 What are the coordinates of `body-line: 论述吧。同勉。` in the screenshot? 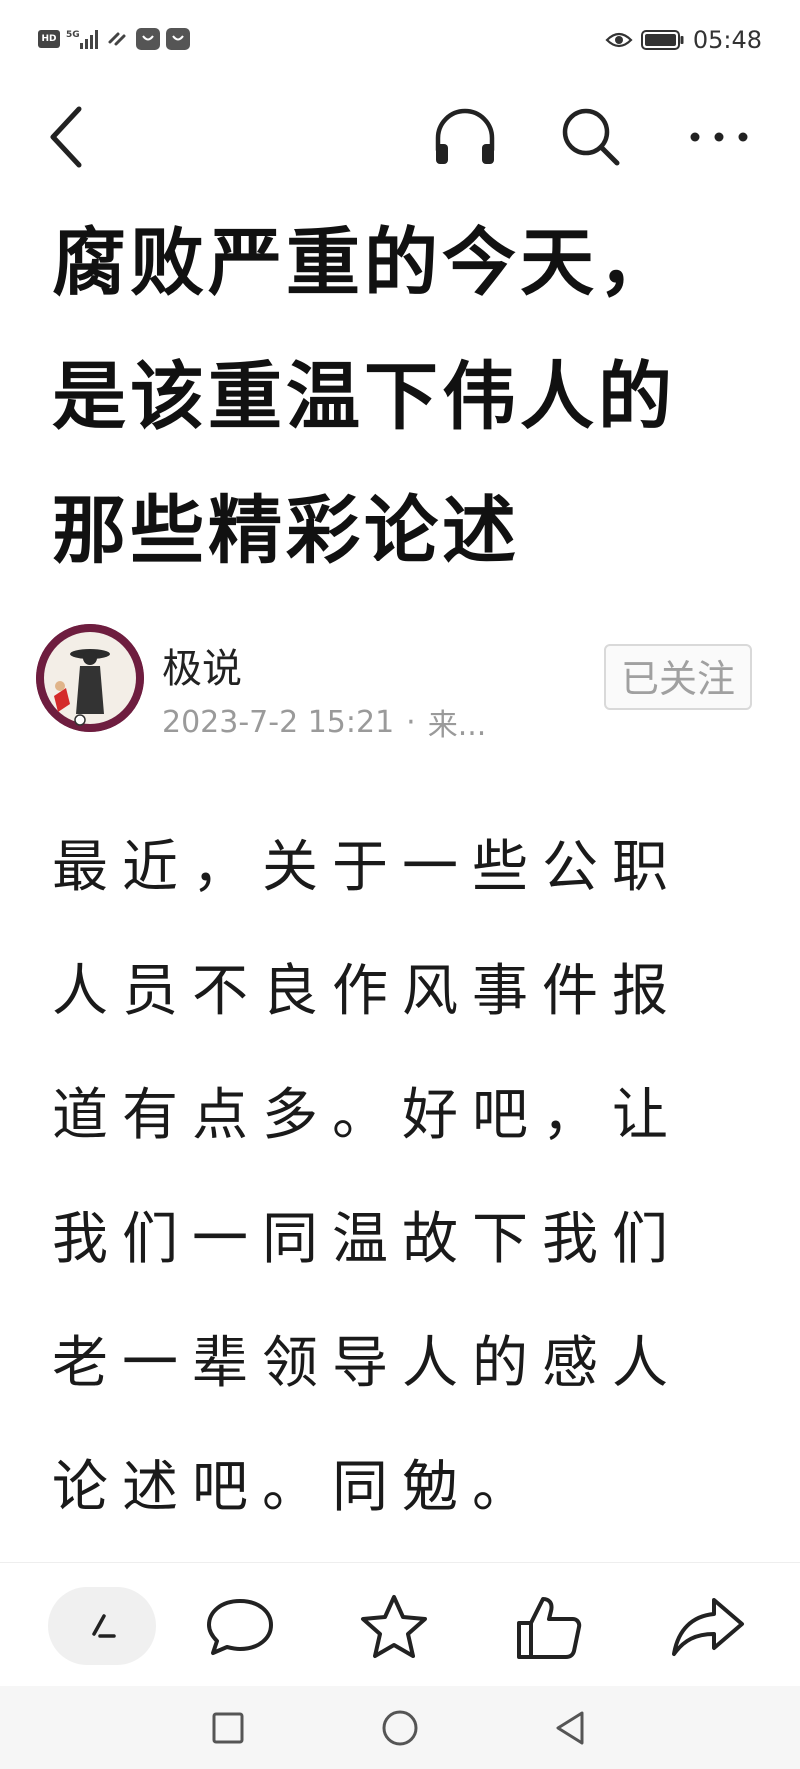 It's located at (297, 1487).